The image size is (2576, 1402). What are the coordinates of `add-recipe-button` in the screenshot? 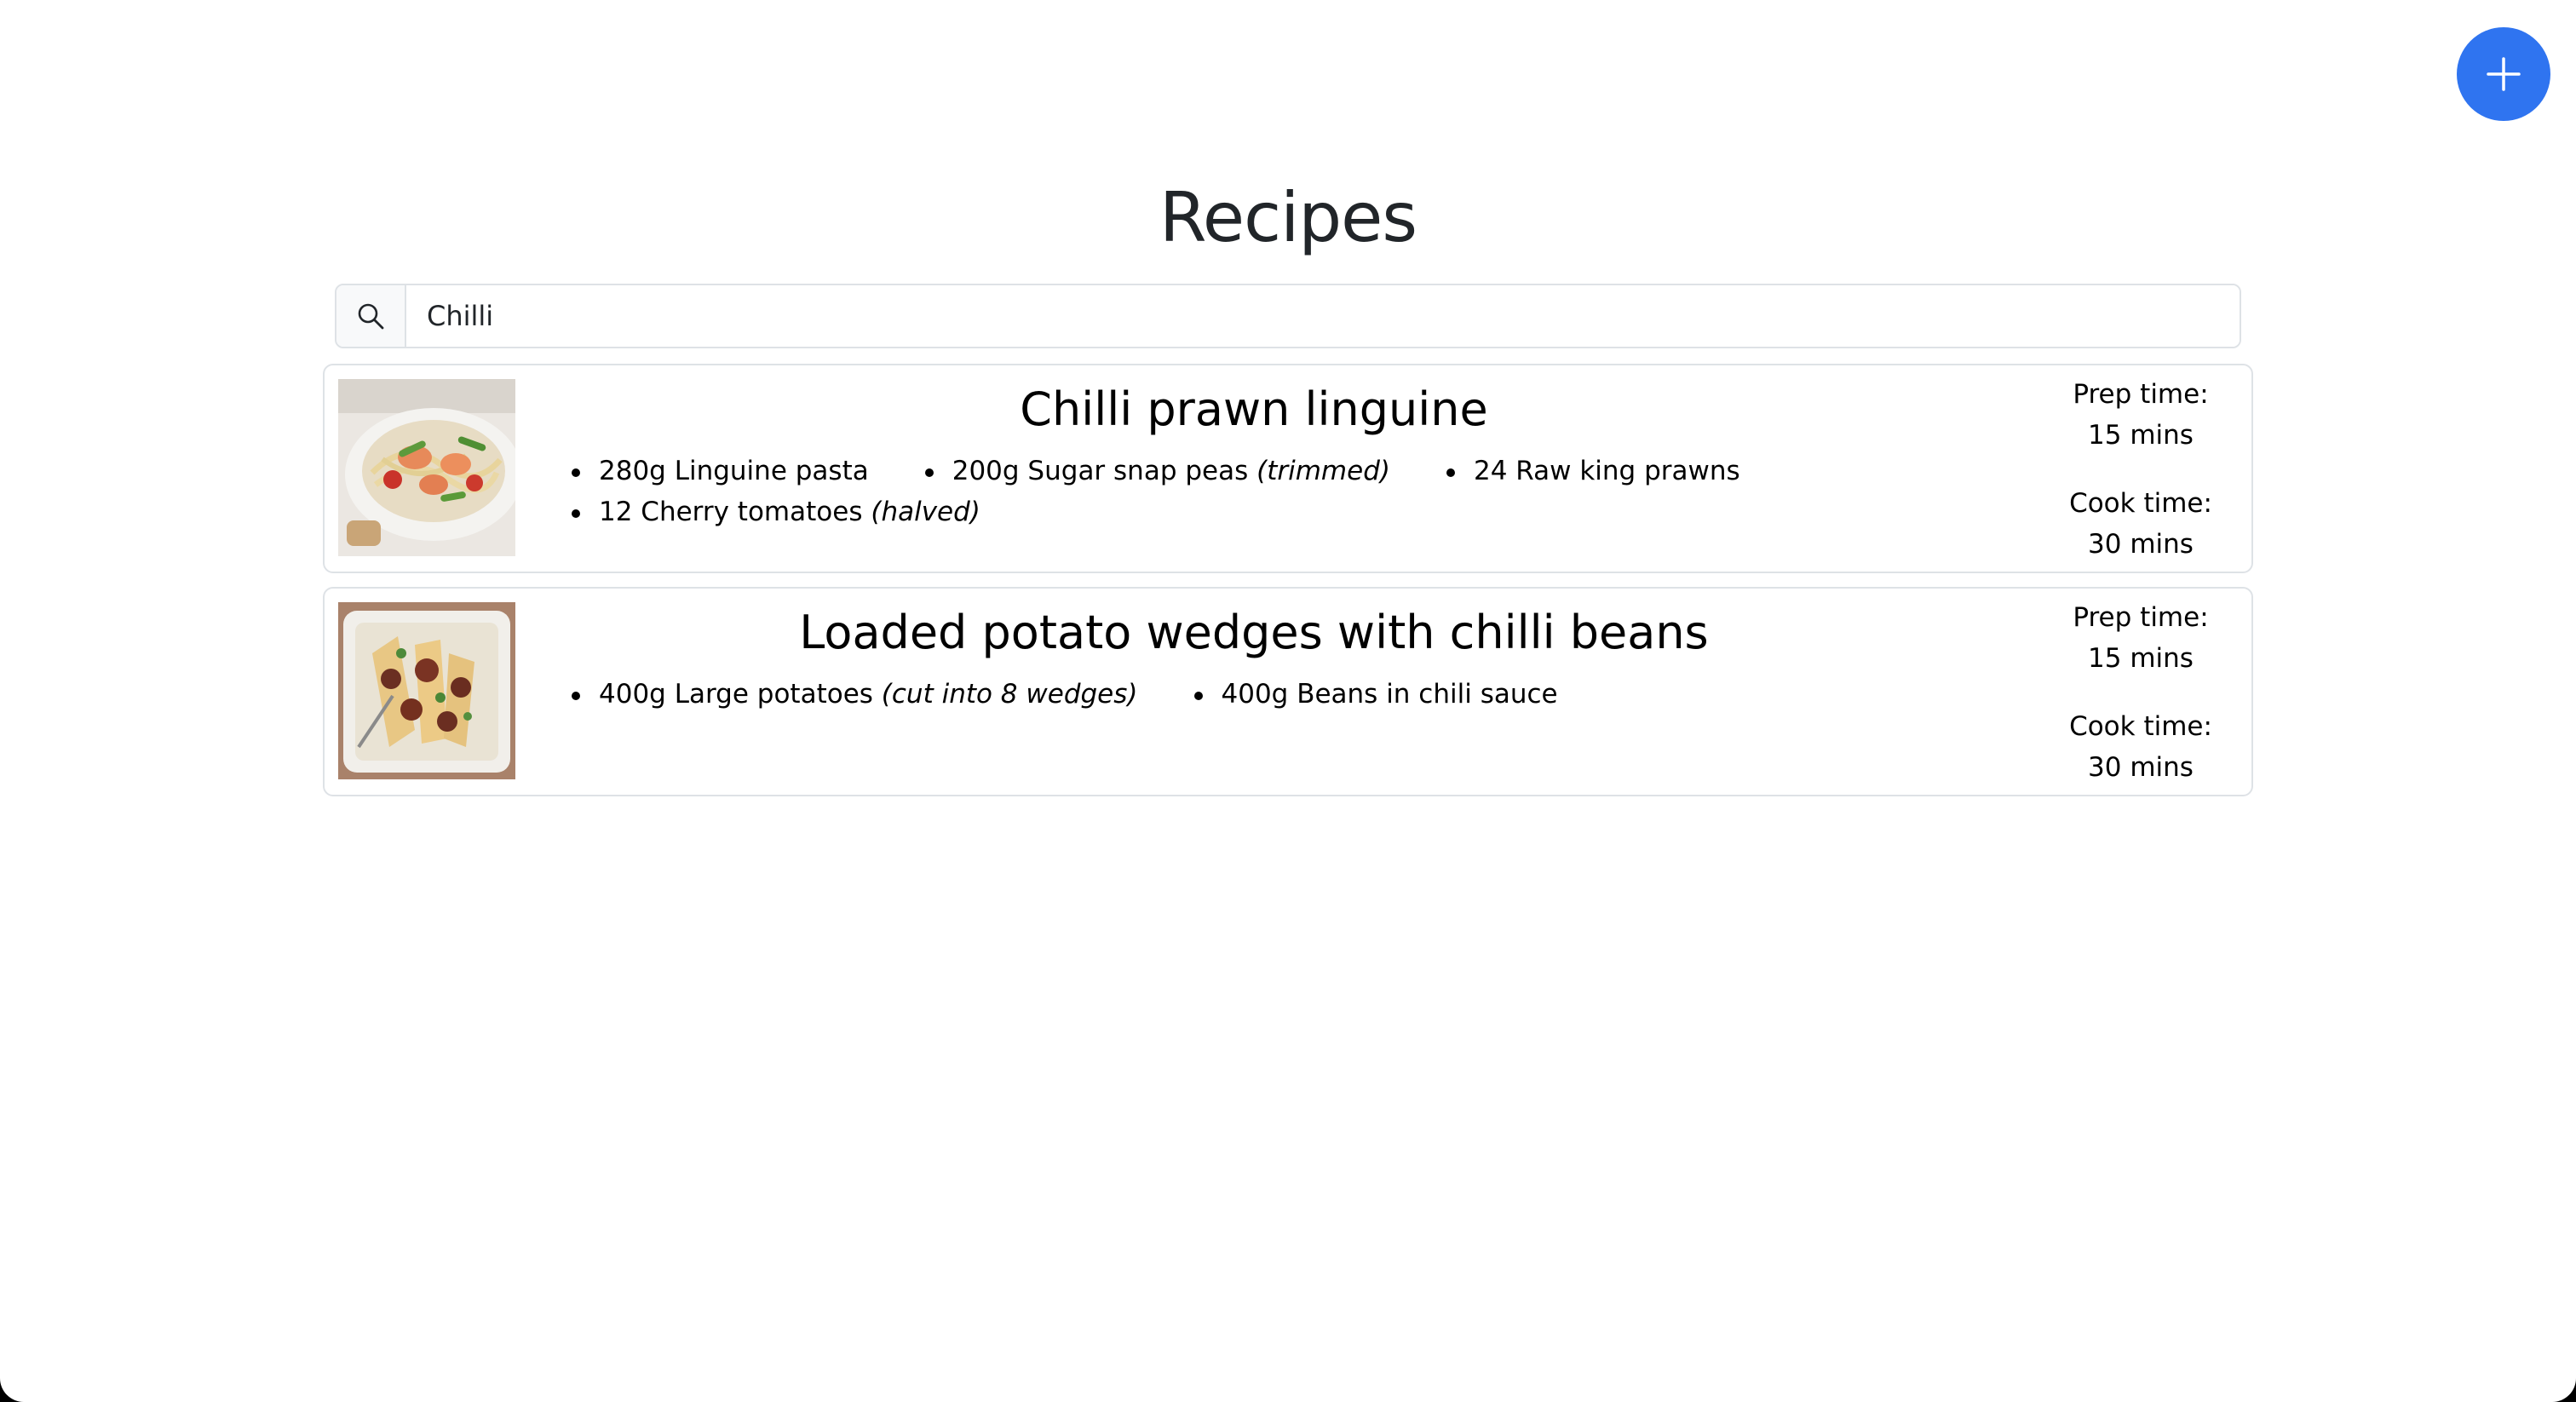 It's located at (2504, 74).